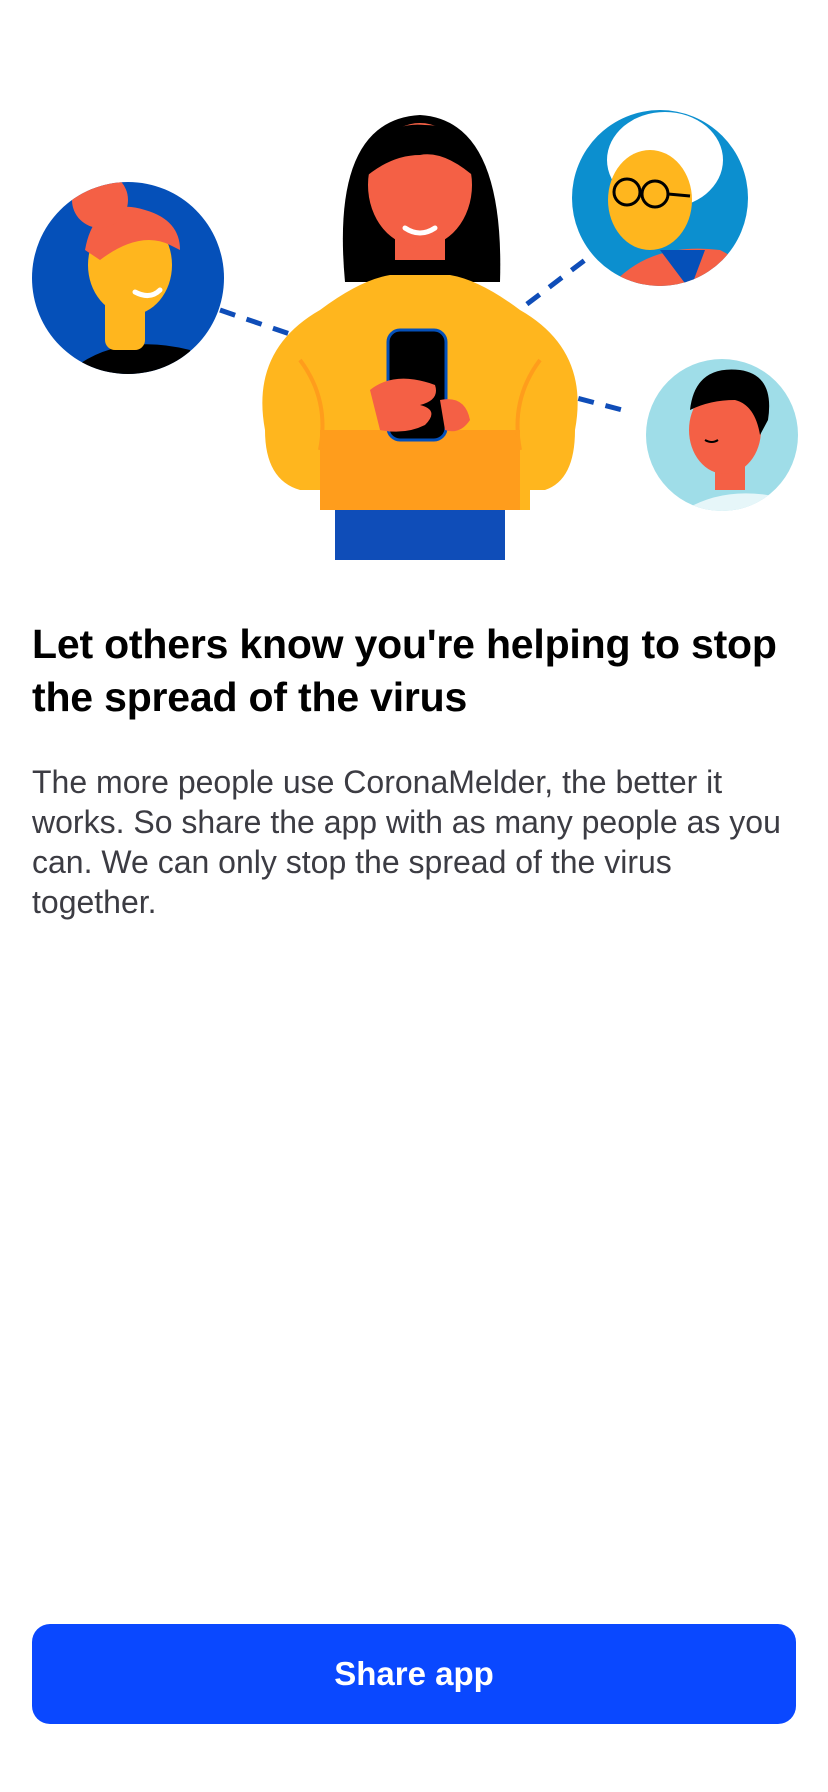 The image size is (828, 1792). What do you see at coordinates (722, 435) in the screenshot?
I see `avatar-young-man` at bounding box center [722, 435].